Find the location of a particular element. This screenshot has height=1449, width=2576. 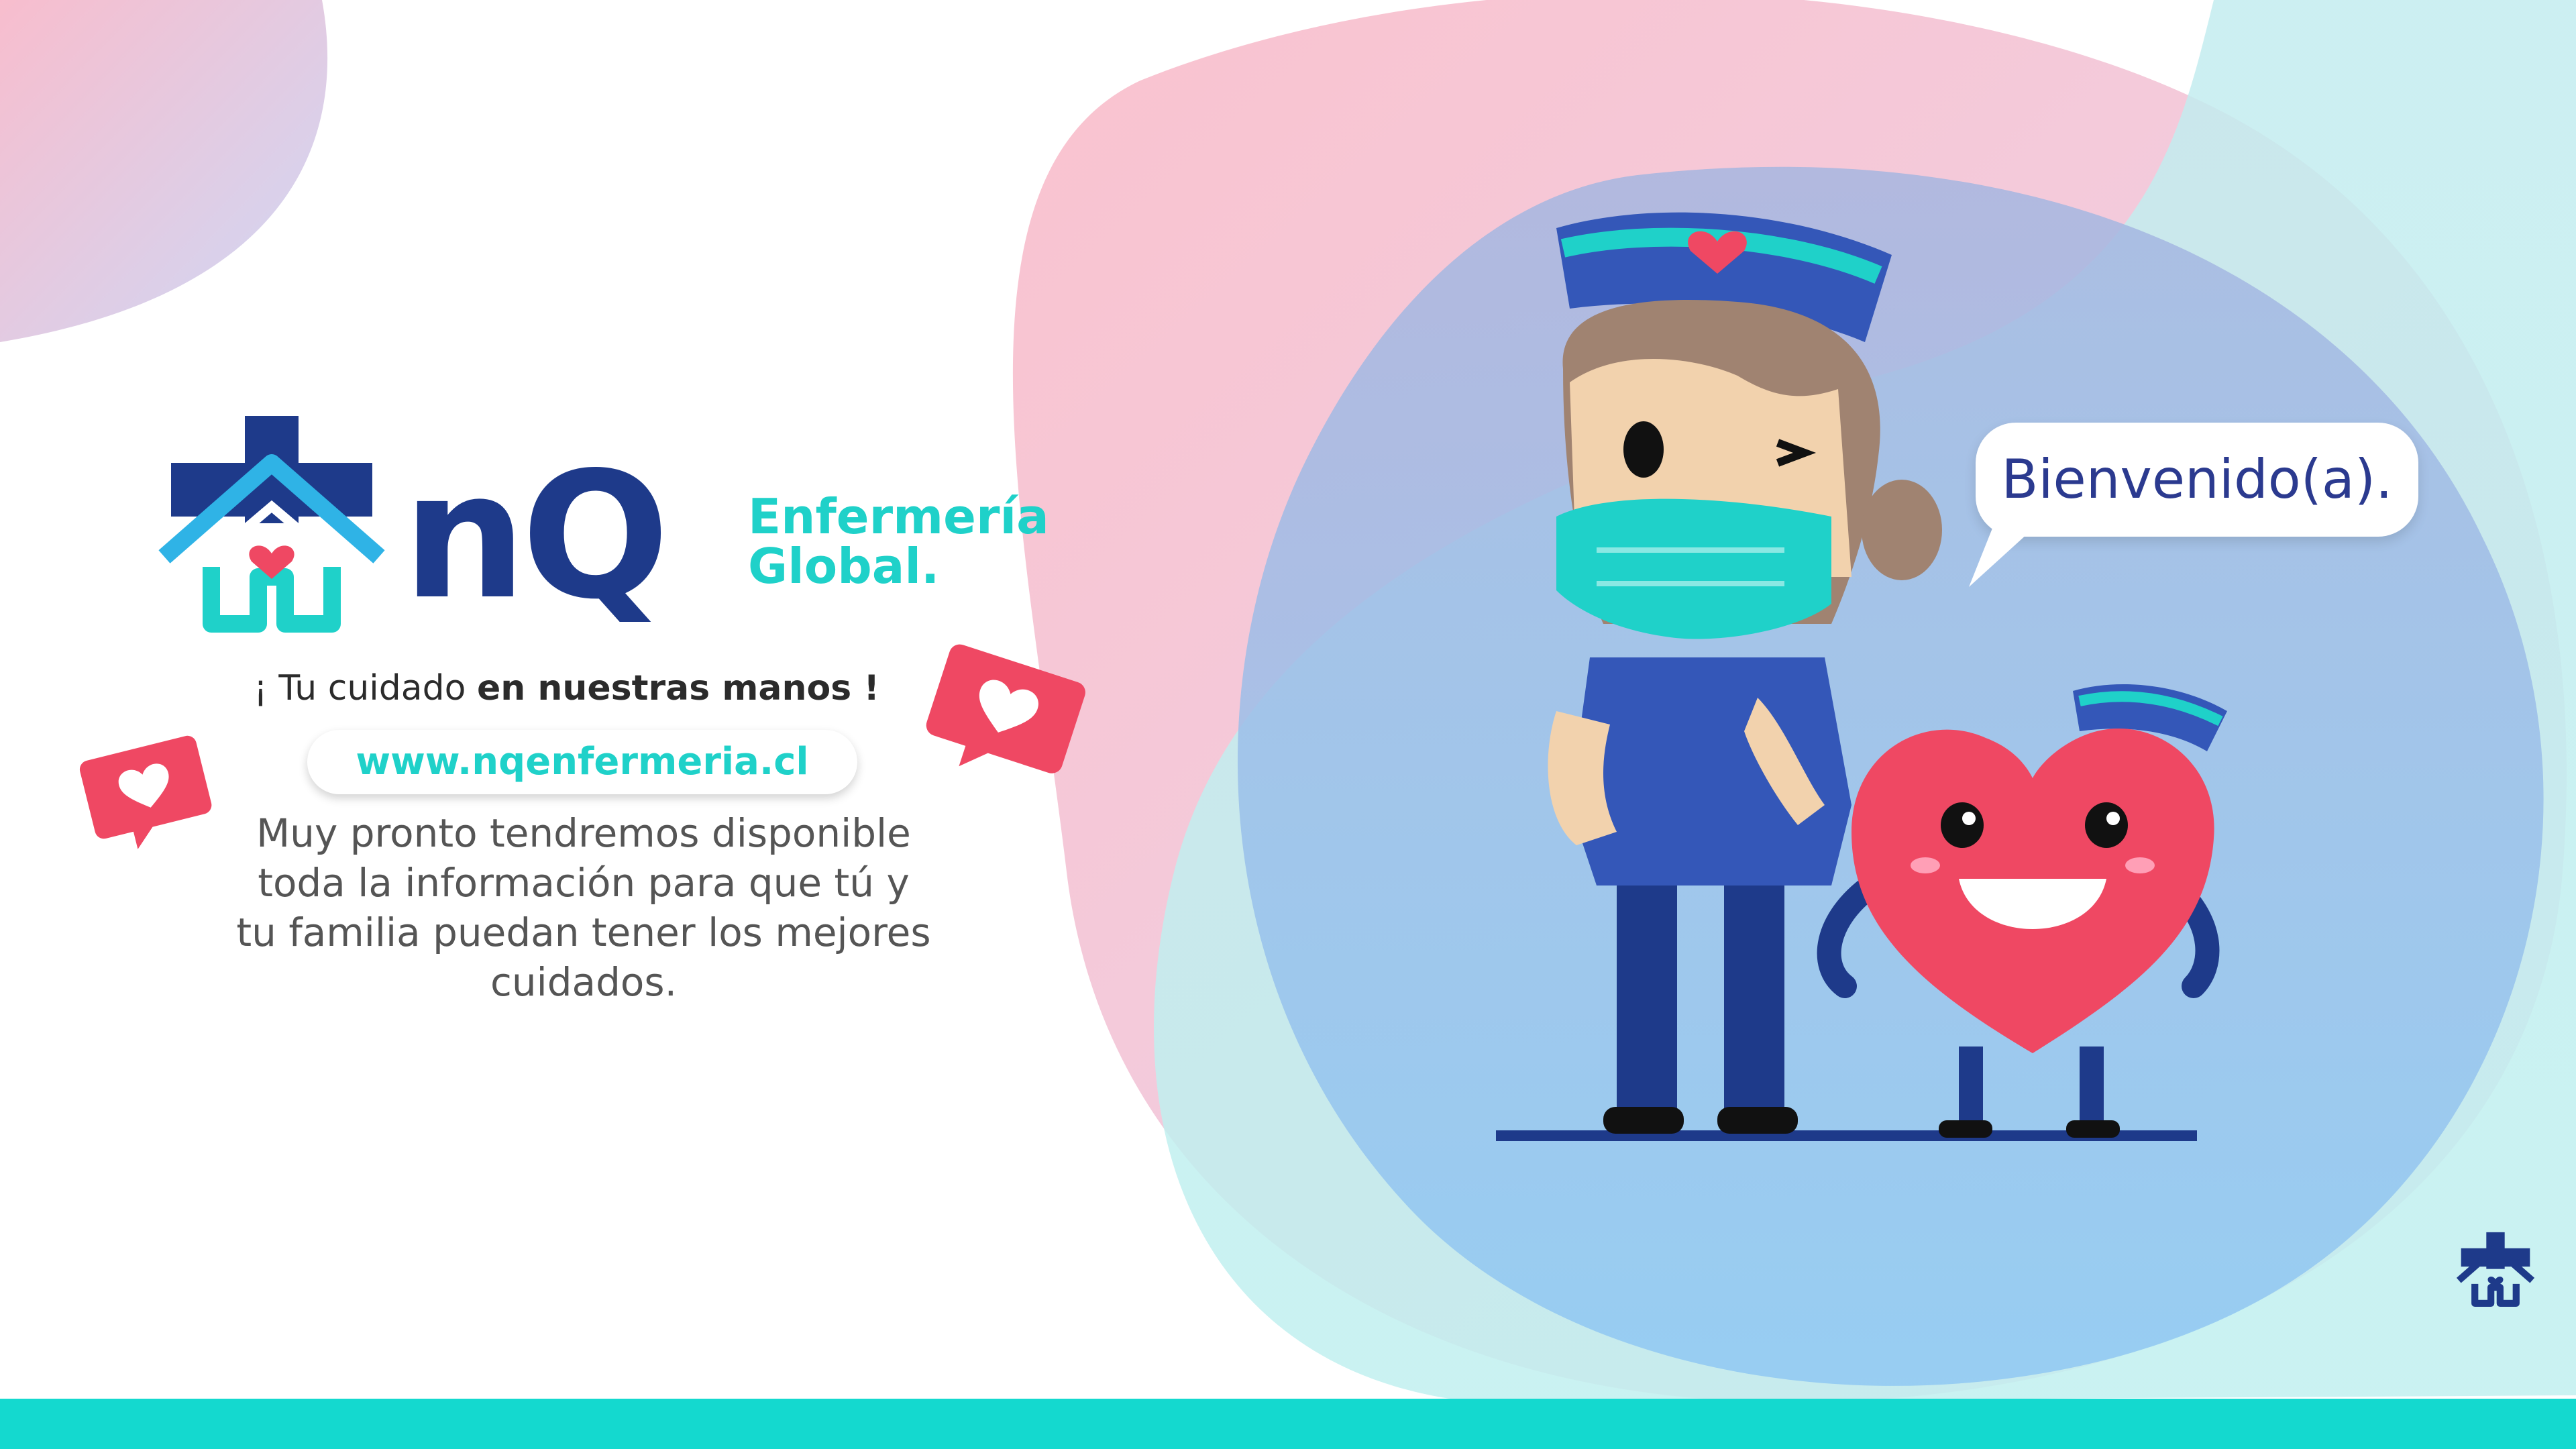

tagline-part2: en nuestras manos ! is located at coordinates (678, 688).